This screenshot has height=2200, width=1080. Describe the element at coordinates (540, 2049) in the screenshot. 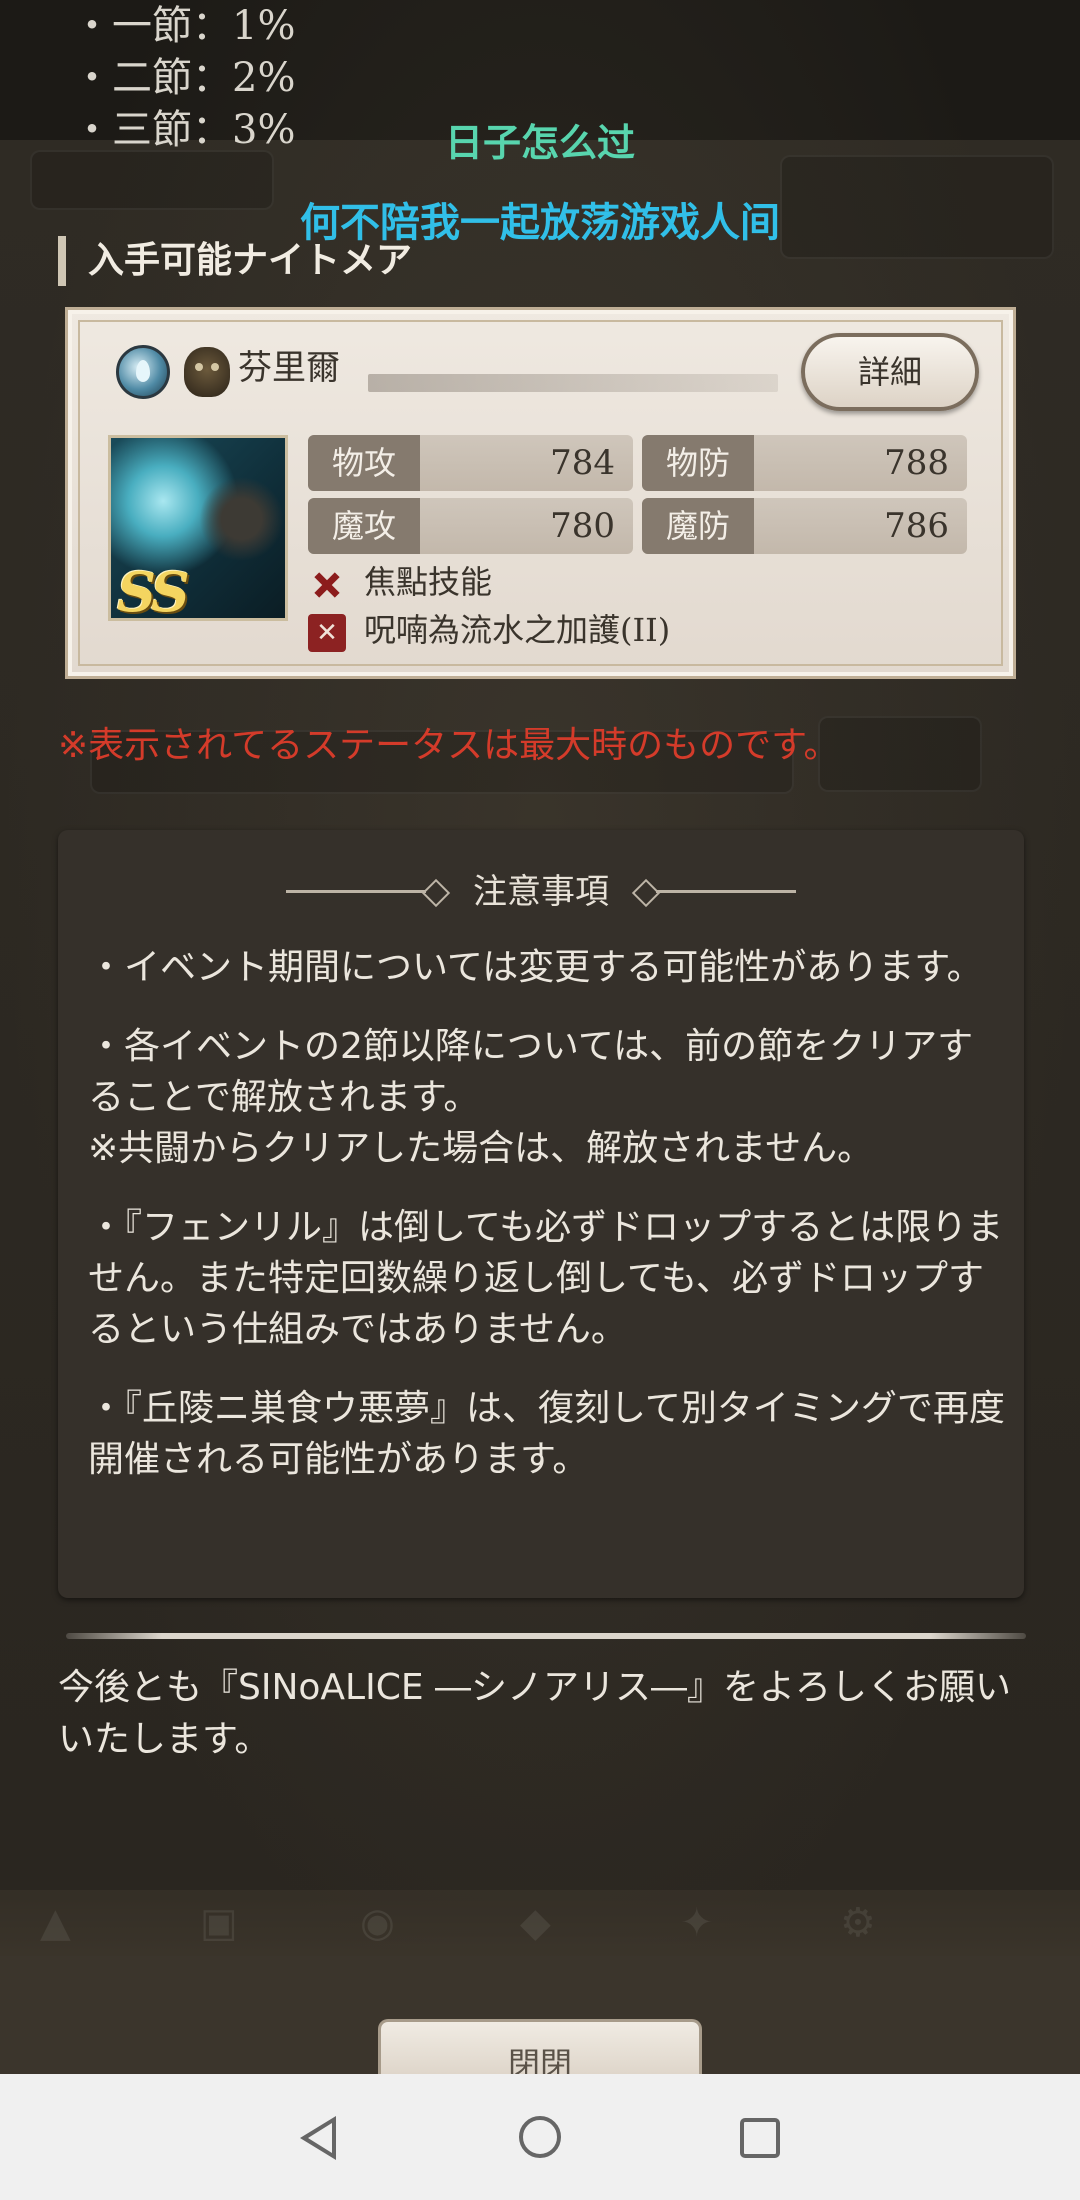

I see `close-button: 閉閉` at that location.